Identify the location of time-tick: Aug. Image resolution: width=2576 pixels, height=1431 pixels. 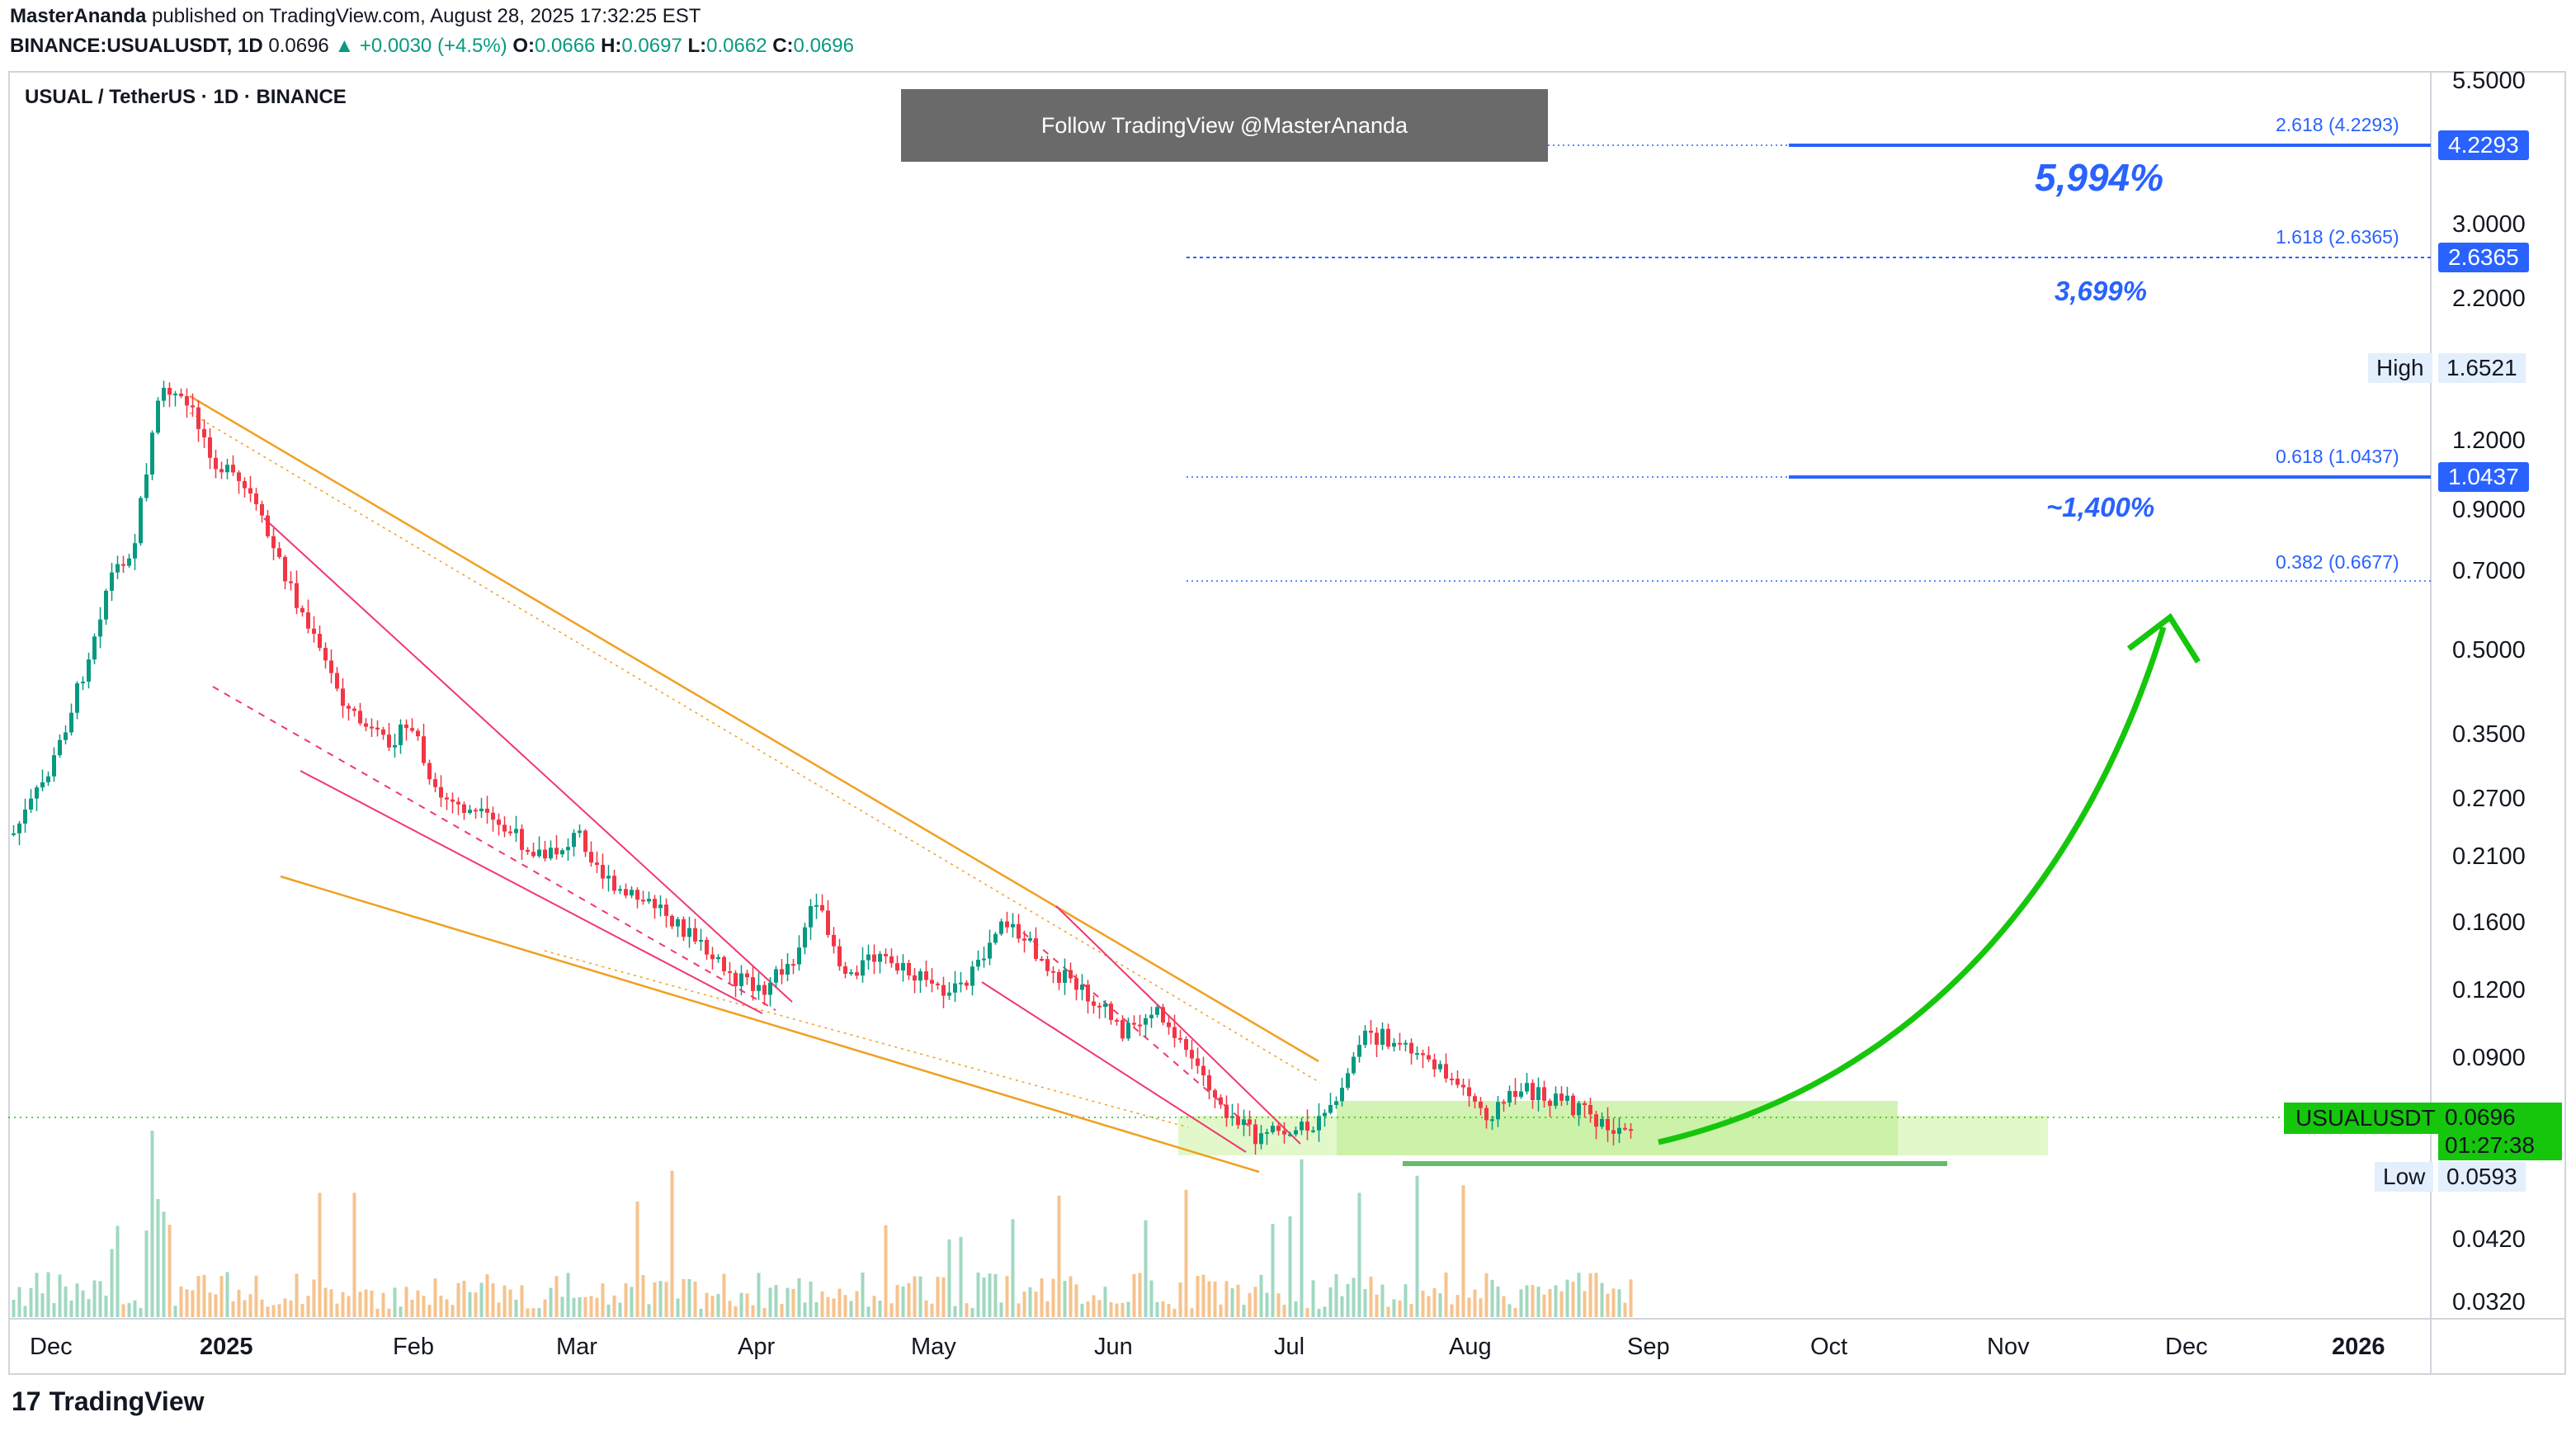
(1470, 1347).